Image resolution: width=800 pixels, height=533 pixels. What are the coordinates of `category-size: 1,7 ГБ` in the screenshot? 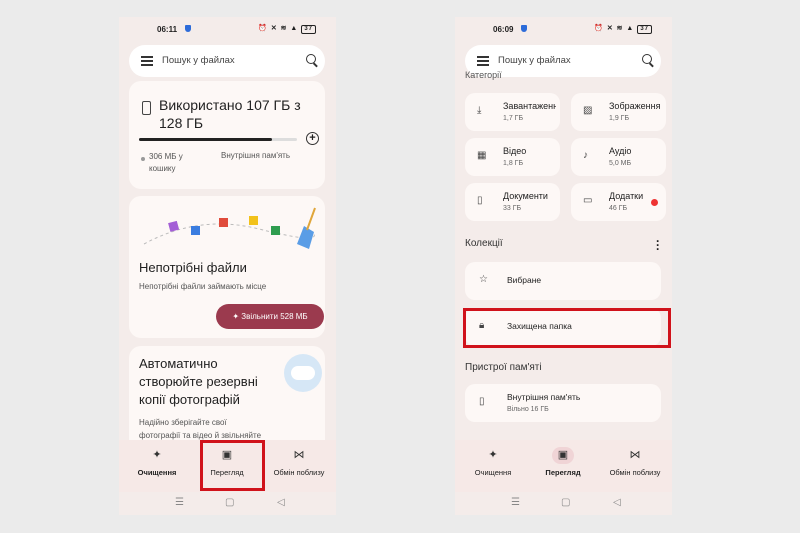 It's located at (513, 118).